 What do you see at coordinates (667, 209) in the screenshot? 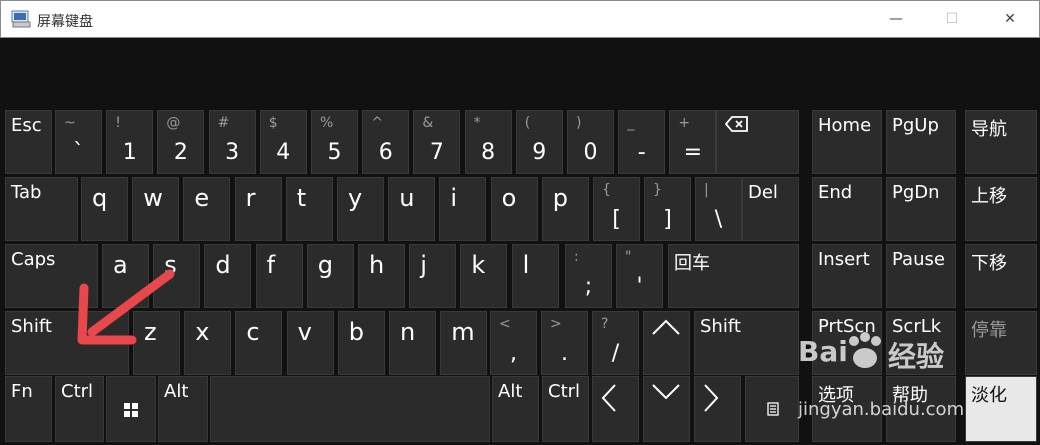
I see `key-bracket-1: }]` at bounding box center [667, 209].